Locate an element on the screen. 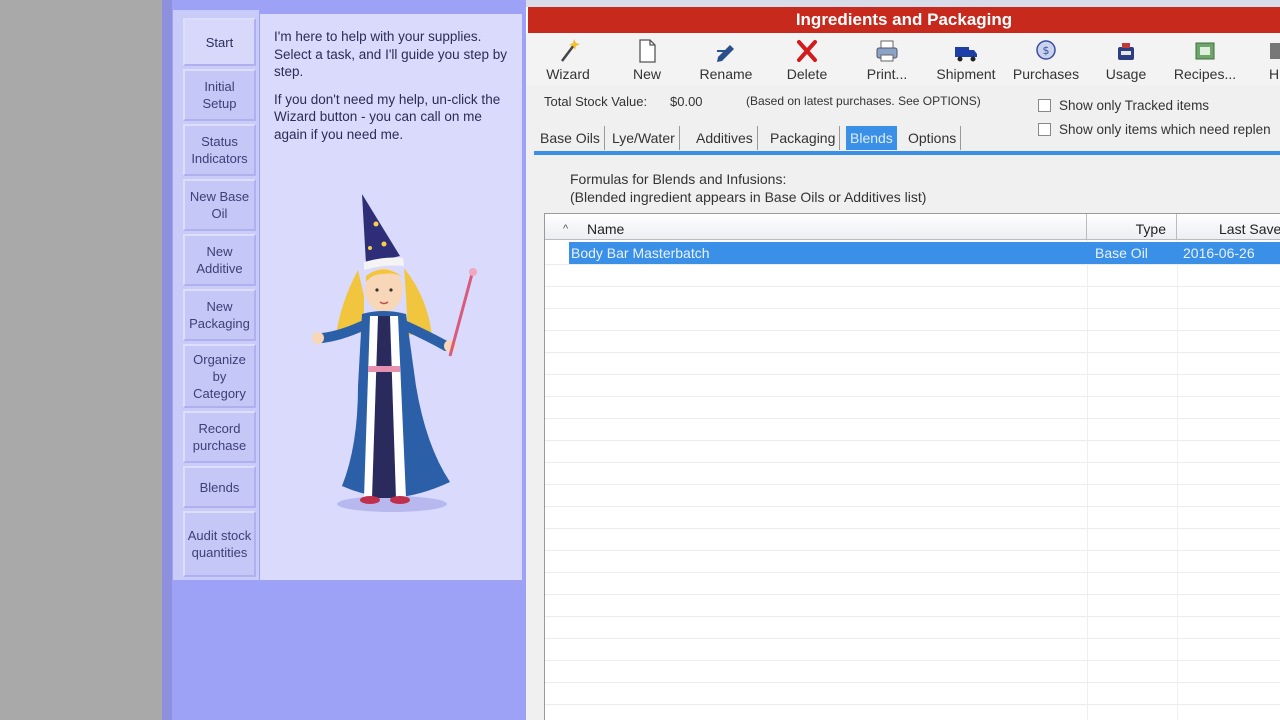 The image size is (1280, 720). window-title: Ingredients and Packaging is located at coordinates (904, 20).